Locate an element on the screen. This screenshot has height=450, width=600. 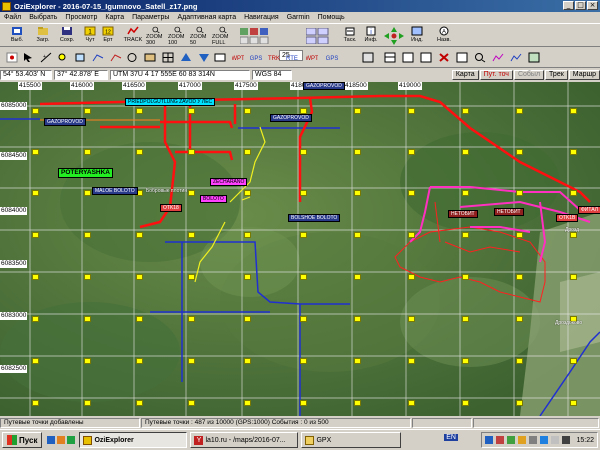
wpt-tool-icon: WPT is located at coordinates (238, 57).